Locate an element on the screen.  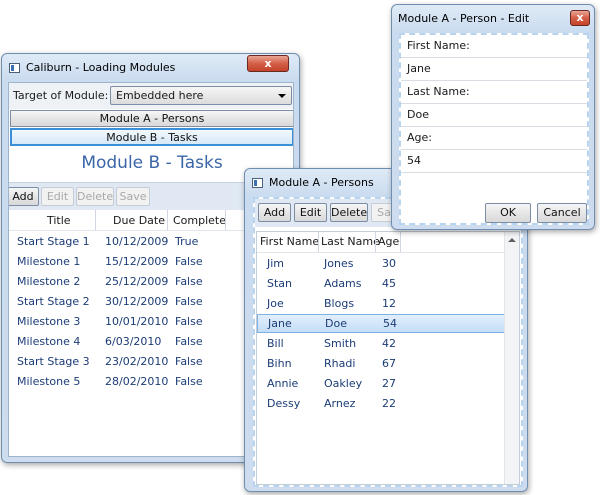
first-name-cell: Bill is located at coordinates (275, 343).